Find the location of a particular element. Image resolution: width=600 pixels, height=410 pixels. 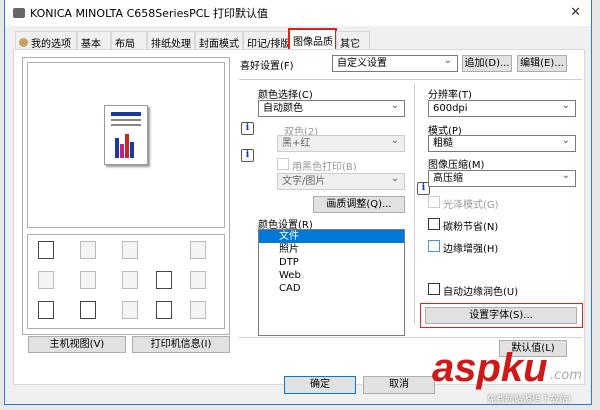

watermark-text: aspku is located at coordinates (490, 368).